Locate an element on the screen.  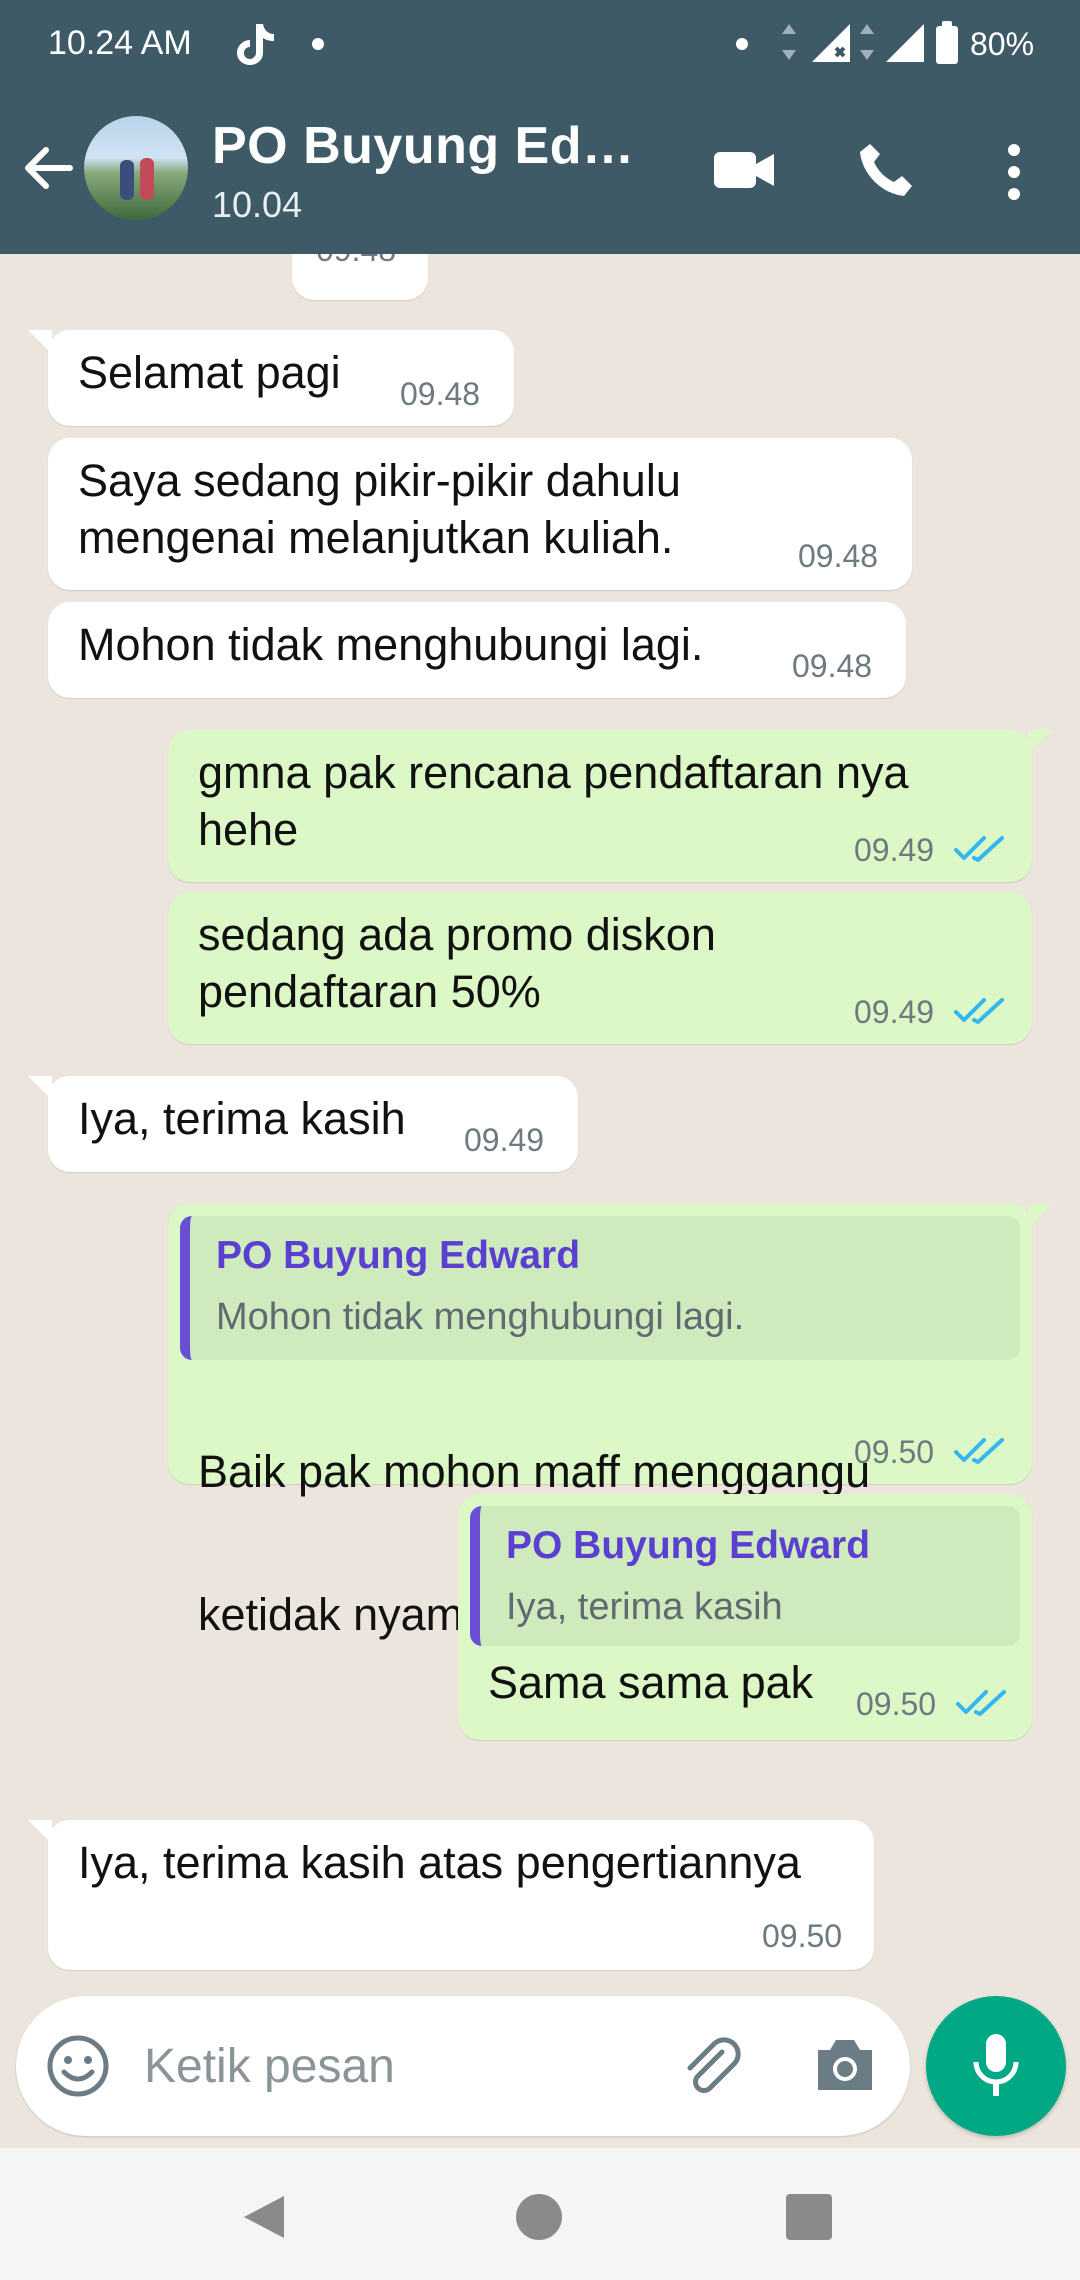
status-bar: 10.24 AM 80% is located at coordinates (540, 45).